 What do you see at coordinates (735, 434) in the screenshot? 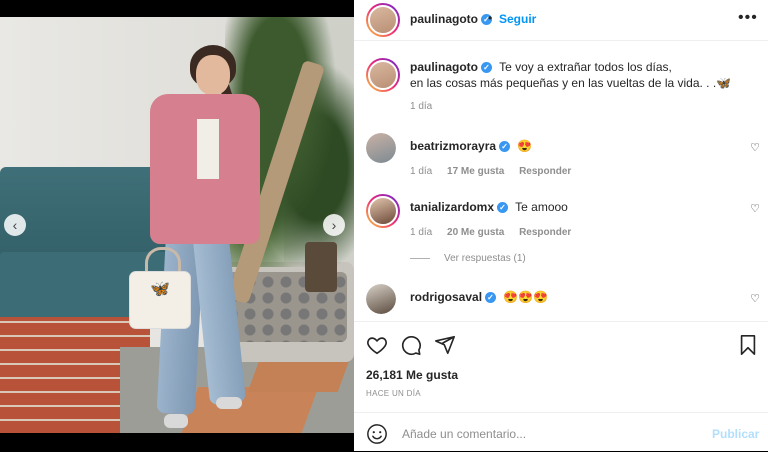
I see `publish-button: Publicar` at bounding box center [735, 434].